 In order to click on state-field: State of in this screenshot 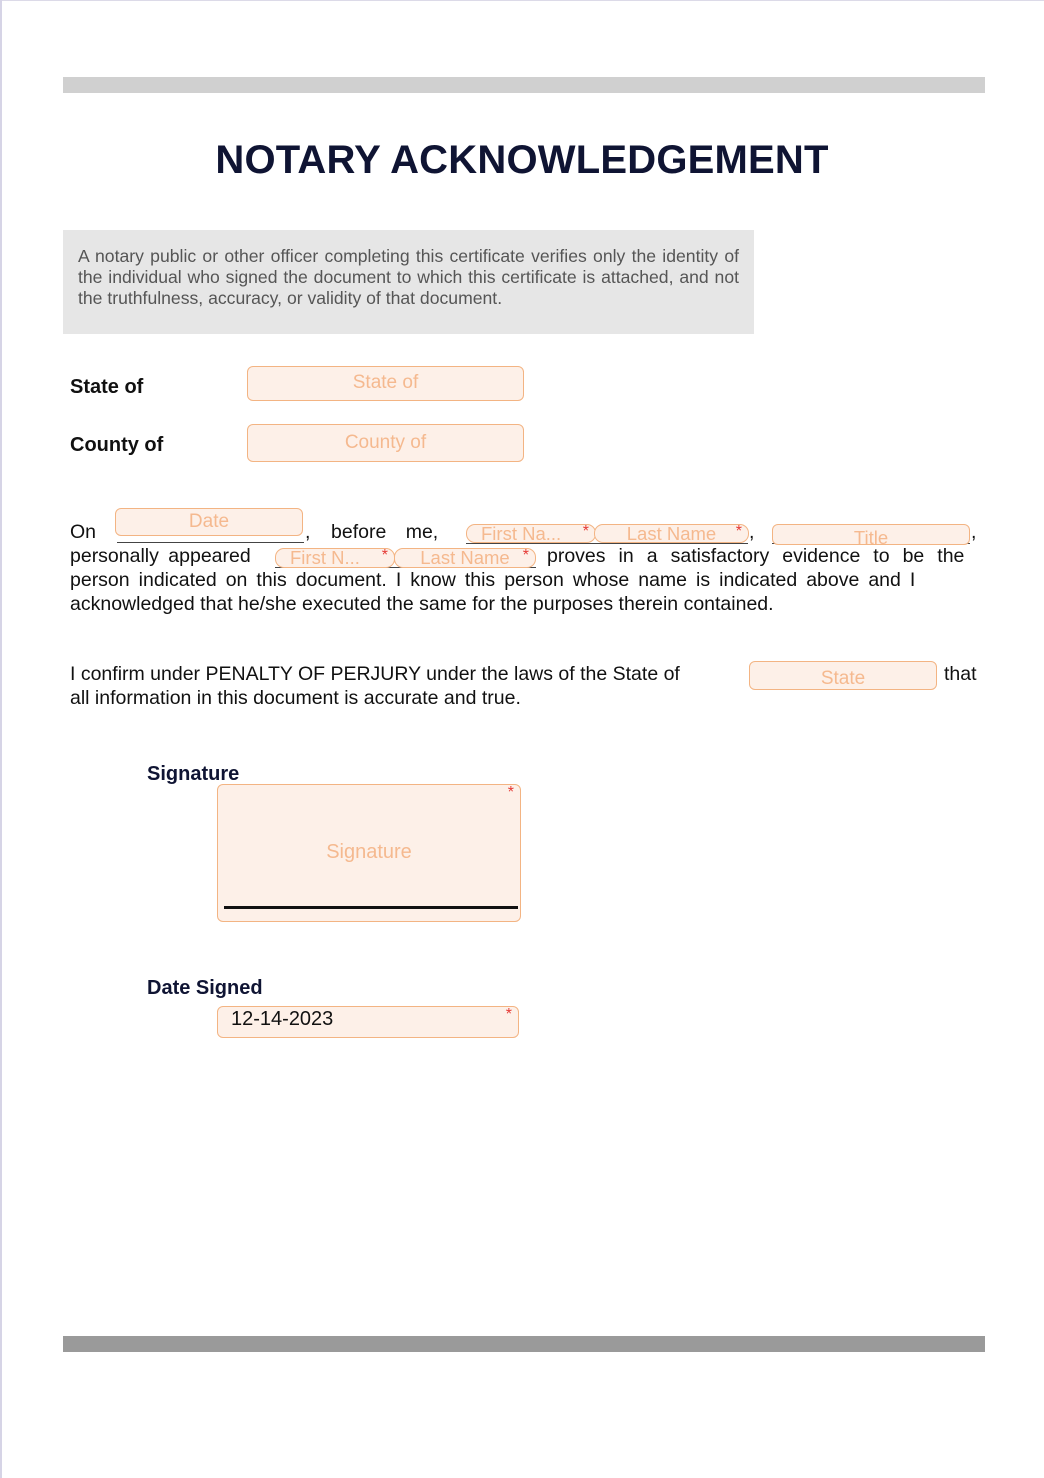, I will do `click(385, 383)`.